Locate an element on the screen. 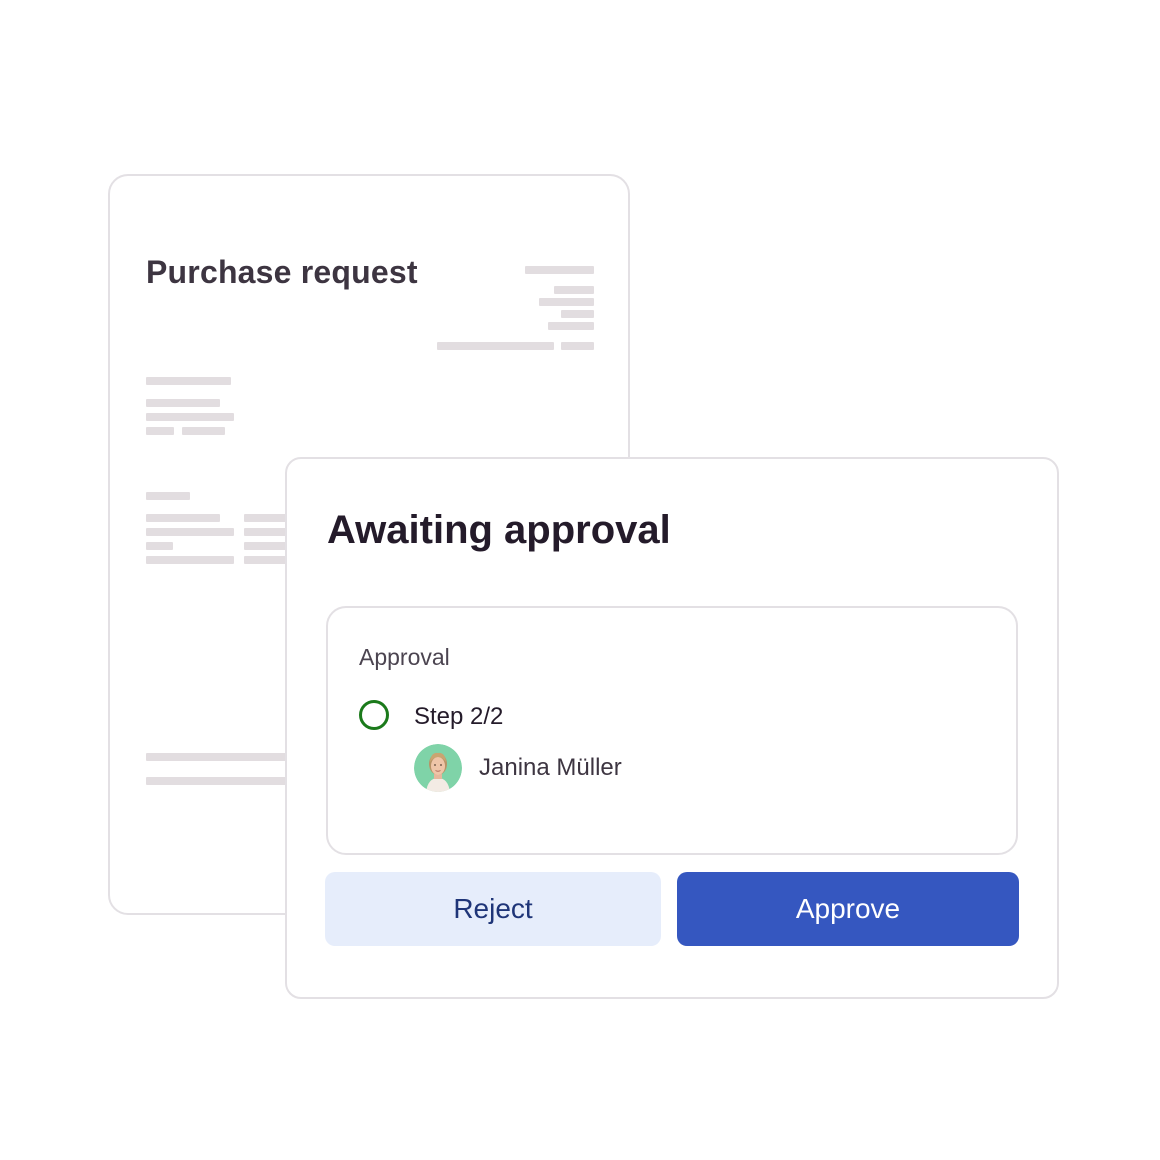  approver-name: Janina Müller is located at coordinates (550, 767).